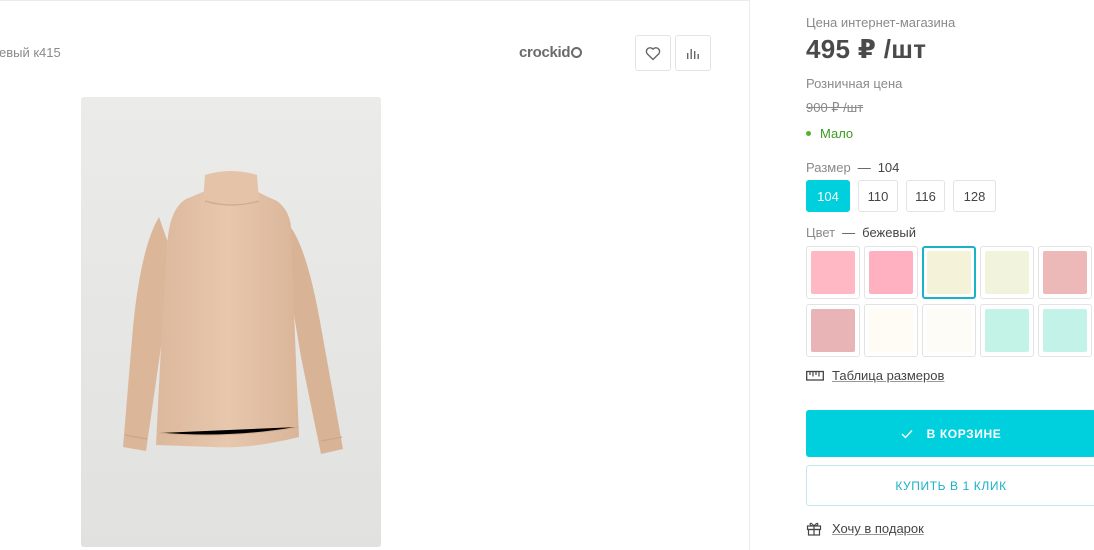 The height and width of the screenshot is (550, 1094). I want to click on size-option-104: 104, so click(828, 196).